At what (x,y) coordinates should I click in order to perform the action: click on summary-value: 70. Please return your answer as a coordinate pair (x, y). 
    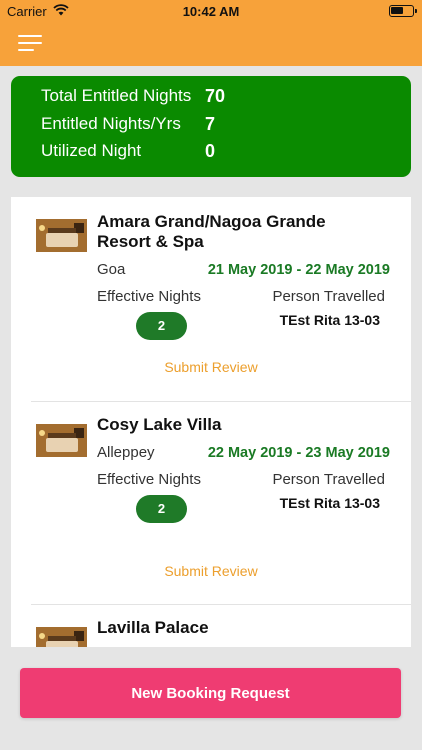
    Looking at the image, I should click on (215, 95).